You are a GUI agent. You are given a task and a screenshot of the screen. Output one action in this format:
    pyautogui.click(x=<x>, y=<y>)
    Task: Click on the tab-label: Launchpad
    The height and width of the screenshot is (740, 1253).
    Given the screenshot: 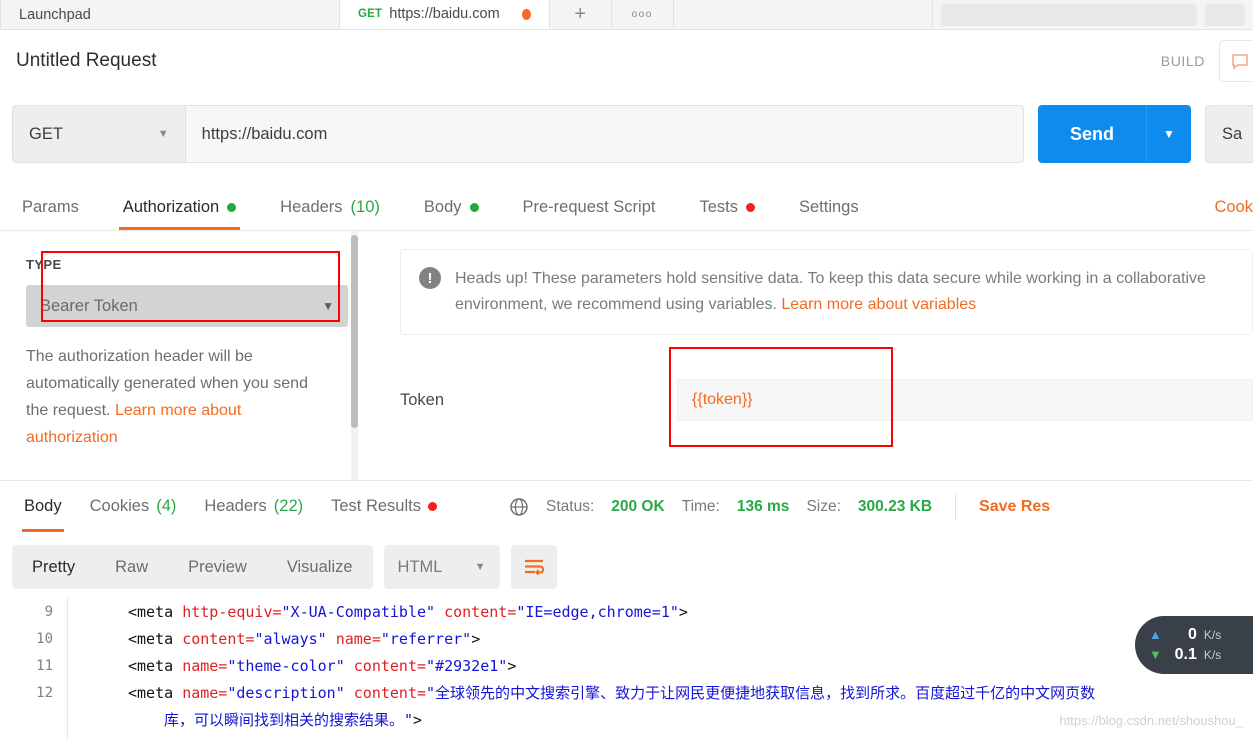 What is the action you would take?
    pyautogui.click(x=55, y=14)
    